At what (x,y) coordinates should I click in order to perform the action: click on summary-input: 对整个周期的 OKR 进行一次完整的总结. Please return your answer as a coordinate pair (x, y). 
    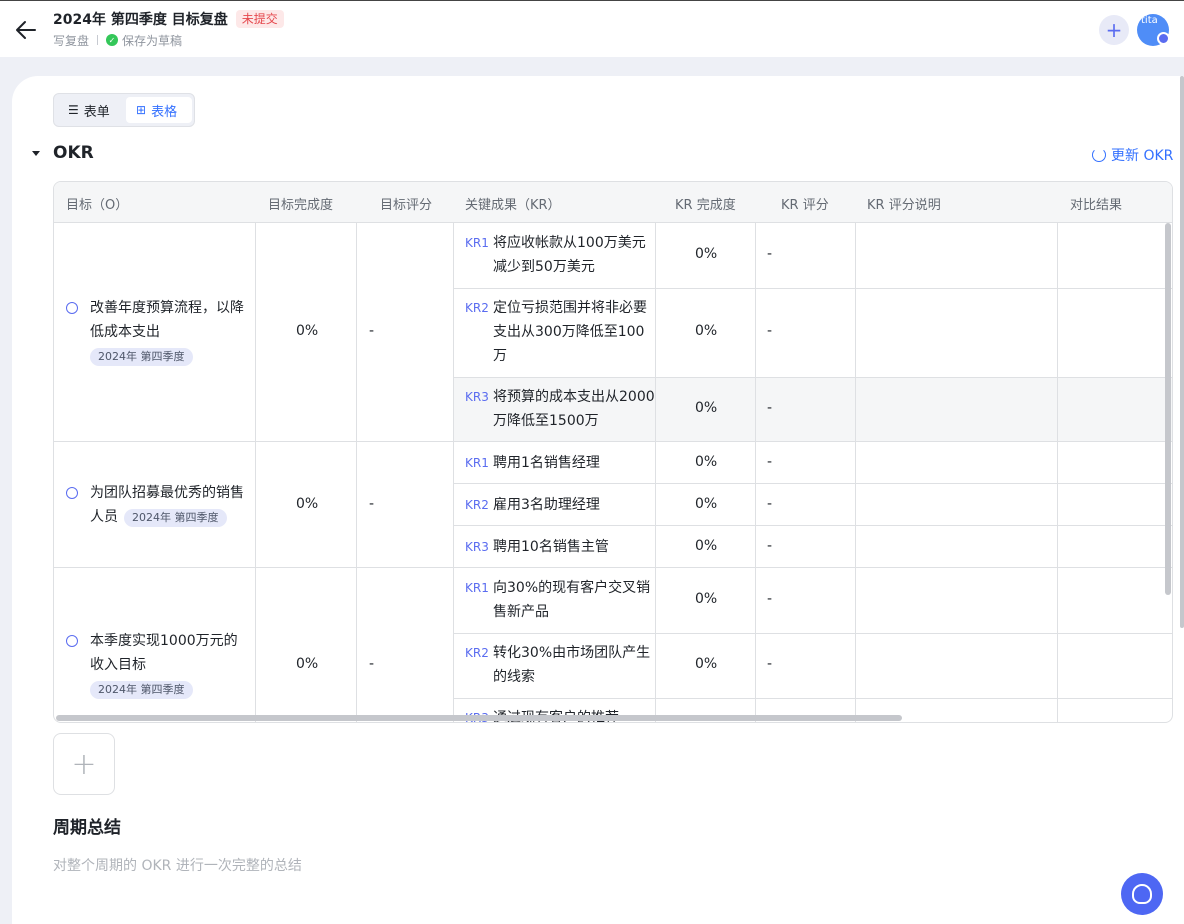
    Looking at the image, I should click on (177, 865).